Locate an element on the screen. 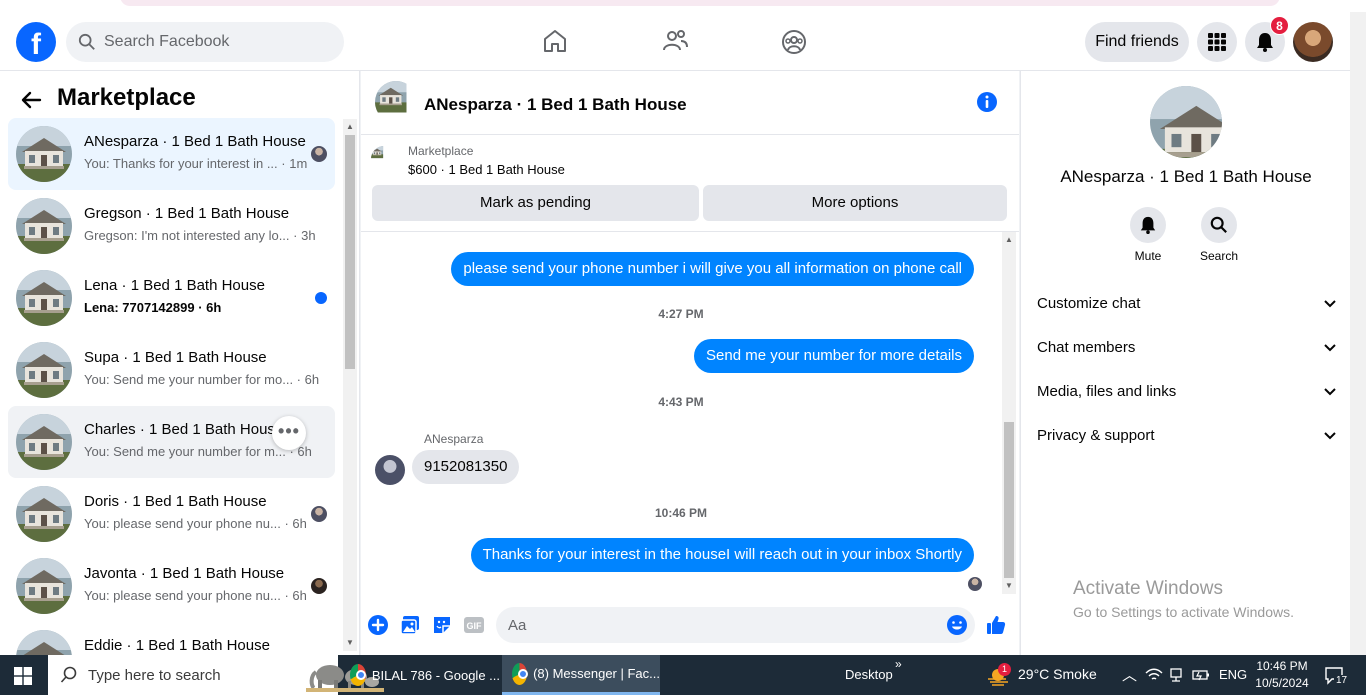 This screenshot has height=695, width=1366. conversation-thumbnail is located at coordinates (1186, 122).